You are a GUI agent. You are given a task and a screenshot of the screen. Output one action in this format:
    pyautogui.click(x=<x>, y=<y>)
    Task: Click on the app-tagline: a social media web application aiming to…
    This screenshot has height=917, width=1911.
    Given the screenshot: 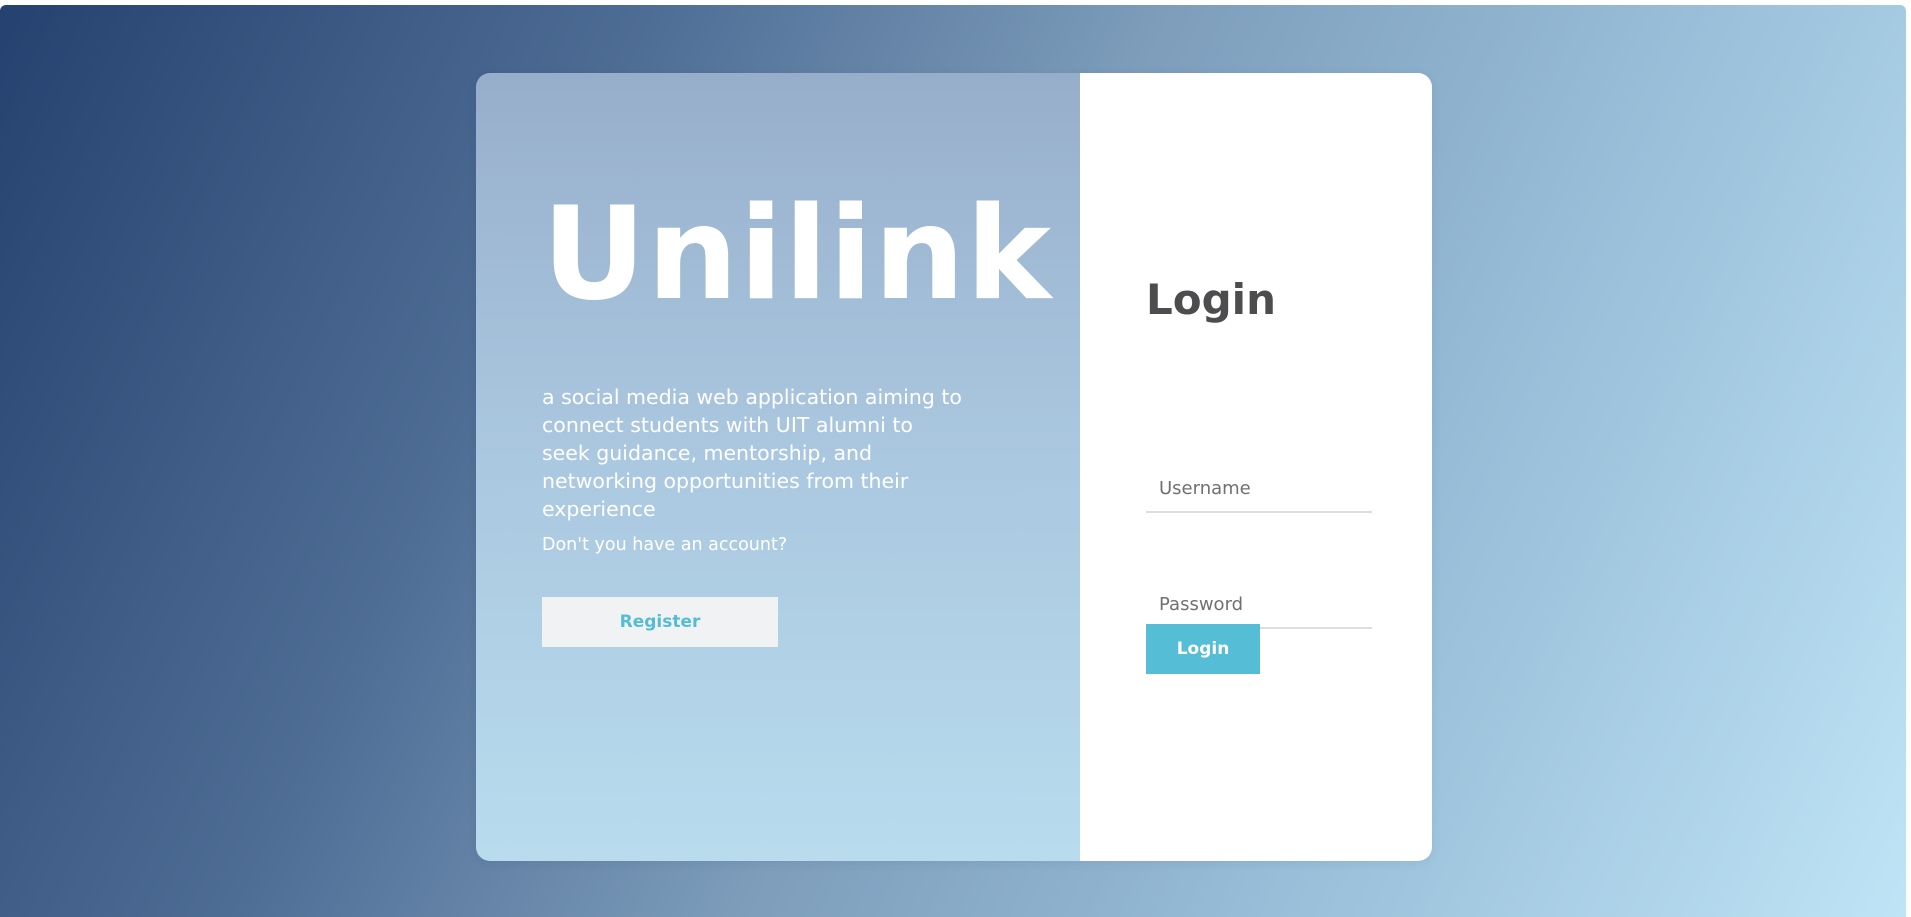 What is the action you would take?
    pyautogui.click(x=752, y=453)
    